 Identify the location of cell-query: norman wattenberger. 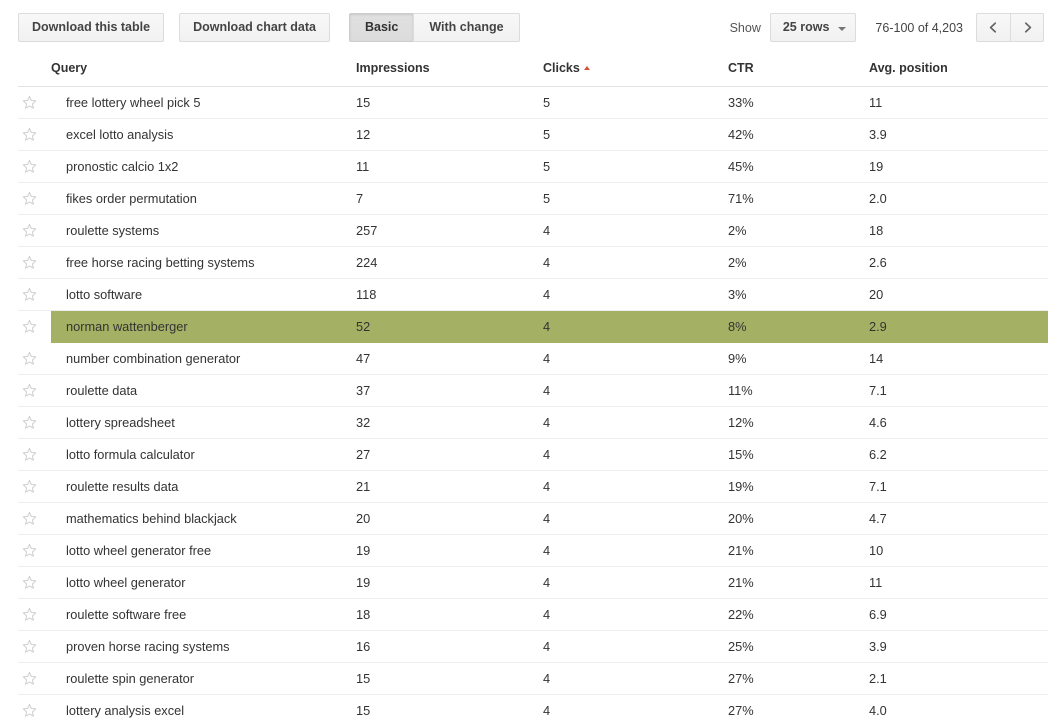
(203, 326).